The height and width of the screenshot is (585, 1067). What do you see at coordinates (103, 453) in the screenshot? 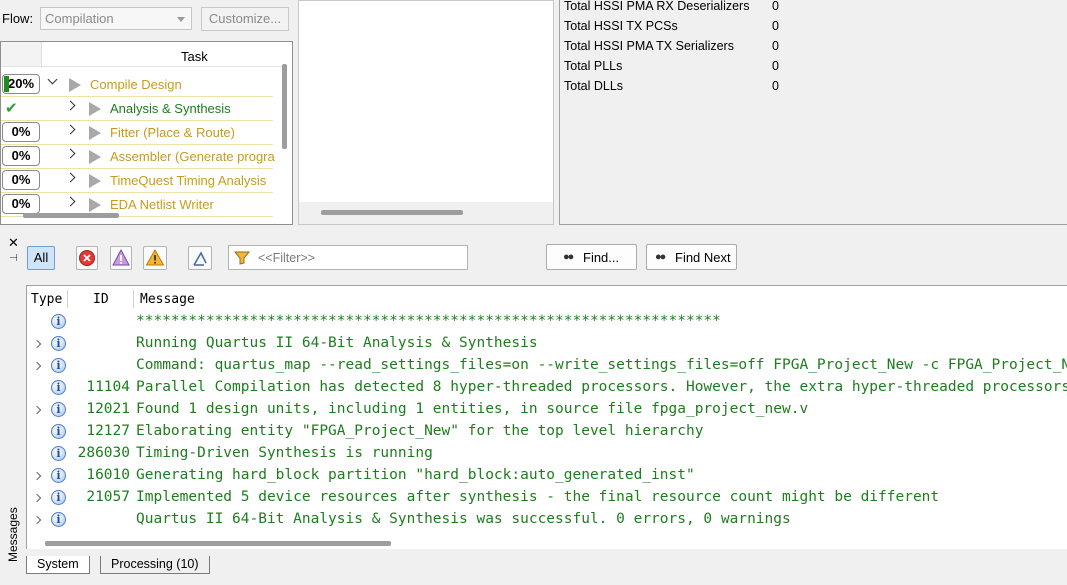
I see `message-id: 286030` at bounding box center [103, 453].